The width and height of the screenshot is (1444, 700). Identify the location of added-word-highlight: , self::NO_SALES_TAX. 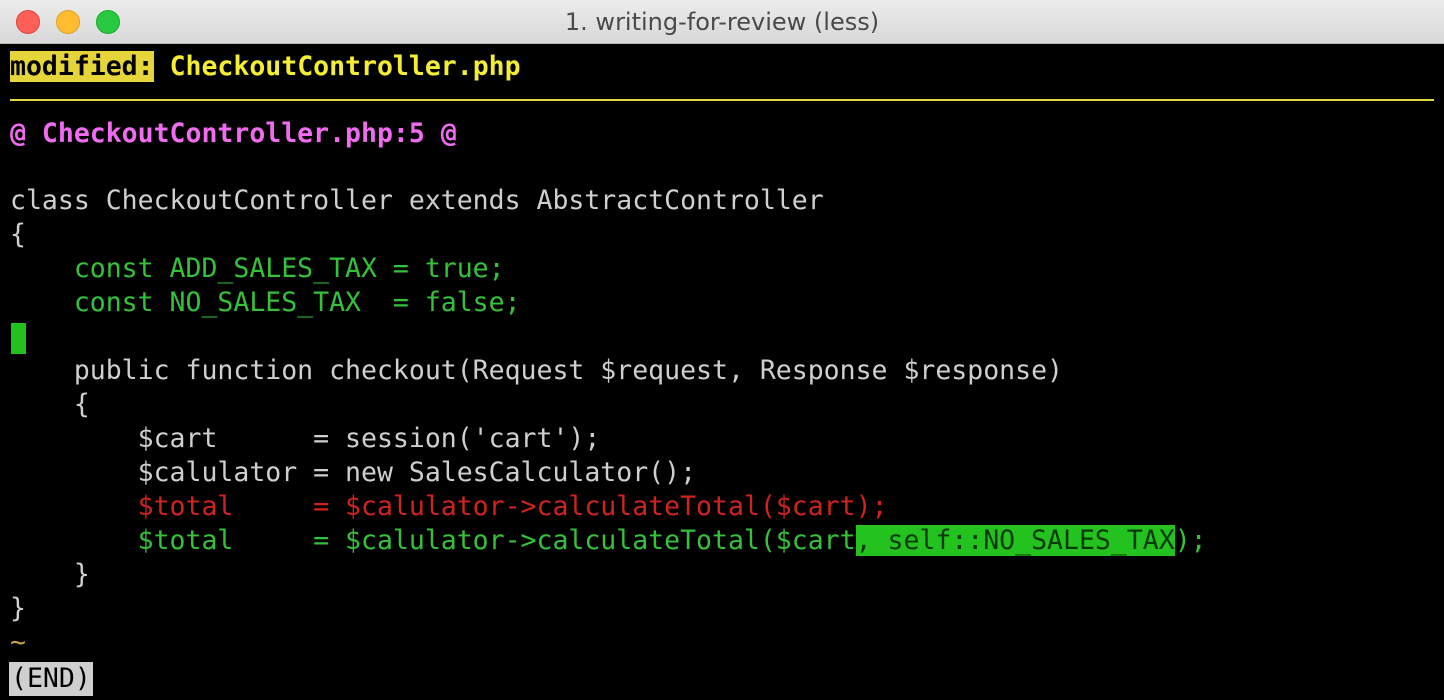
(1015, 540).